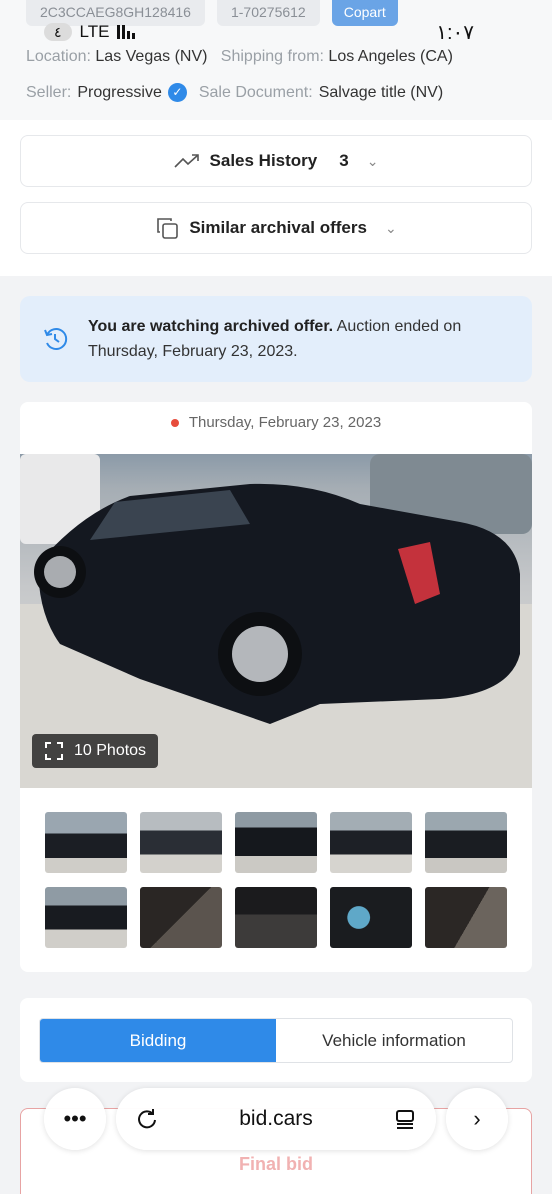 The image size is (552, 1194). I want to click on status-time: ١:٠٧, so click(455, 33).